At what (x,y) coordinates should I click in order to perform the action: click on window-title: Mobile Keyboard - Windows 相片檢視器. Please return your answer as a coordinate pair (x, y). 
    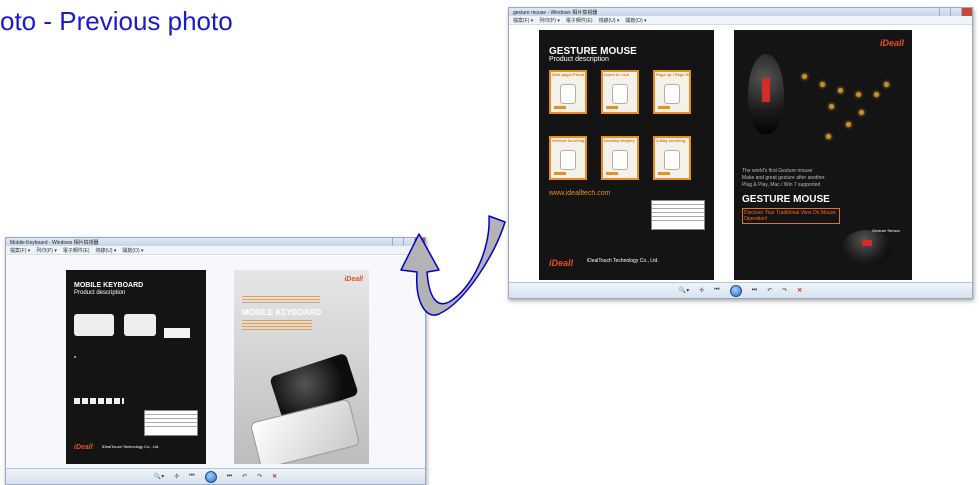
    Looking at the image, I should click on (54, 242).